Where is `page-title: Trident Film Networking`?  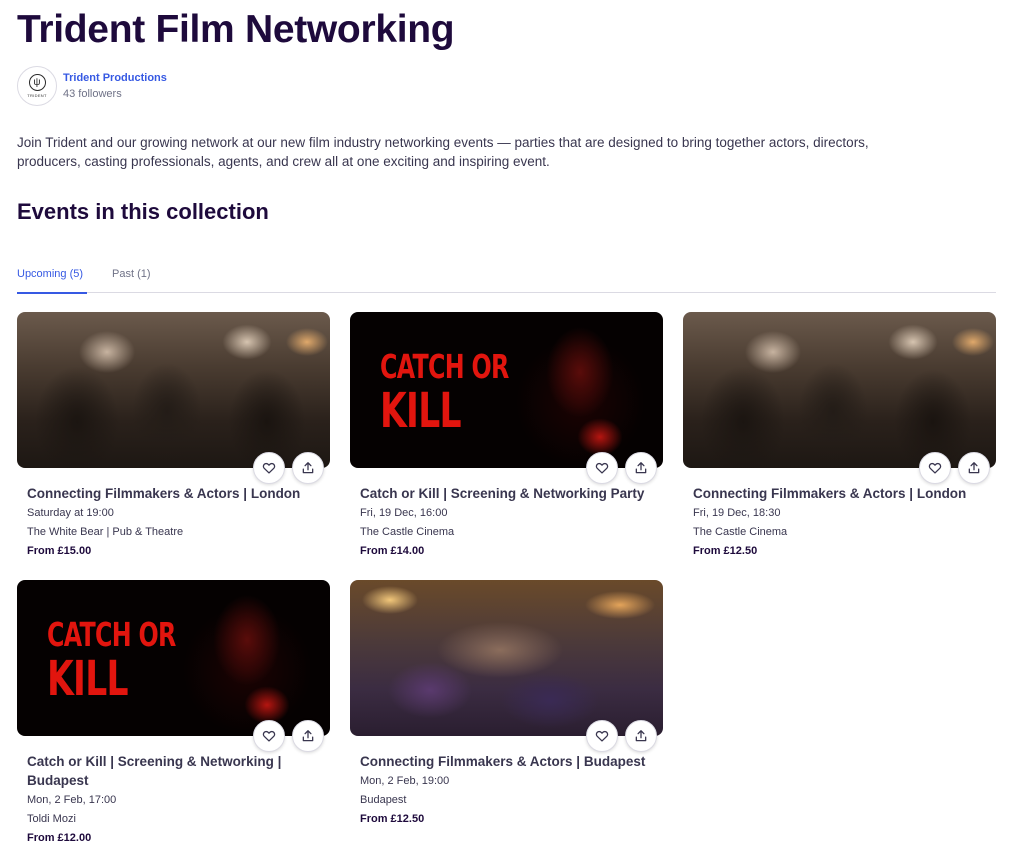
page-title: Trident Film Networking is located at coordinates (236, 29).